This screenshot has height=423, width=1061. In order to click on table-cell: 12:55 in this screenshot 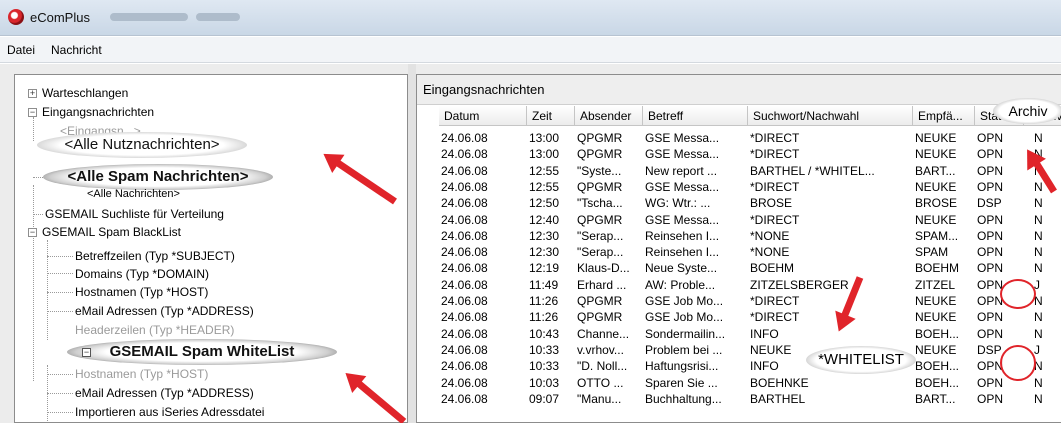, I will do `click(552, 187)`.